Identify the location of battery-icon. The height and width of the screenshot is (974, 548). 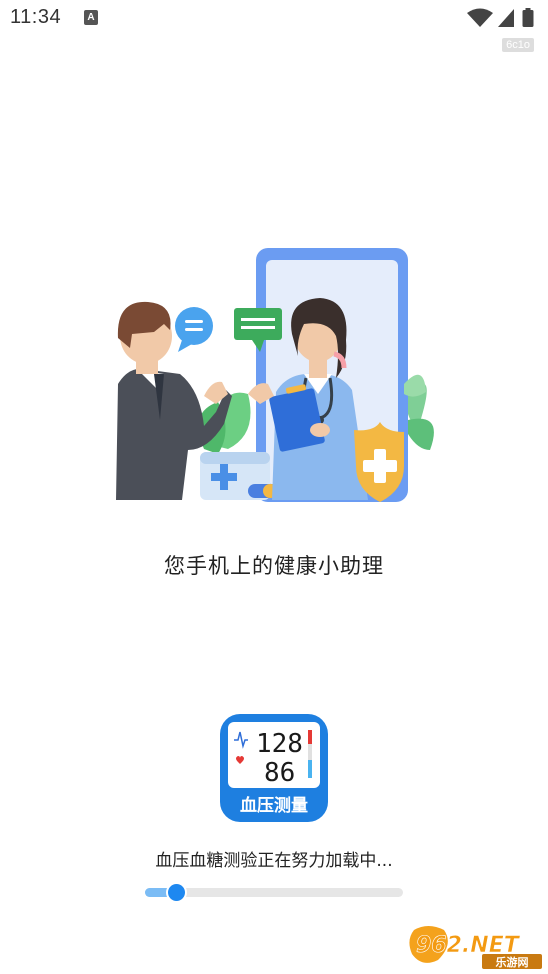
(528, 17).